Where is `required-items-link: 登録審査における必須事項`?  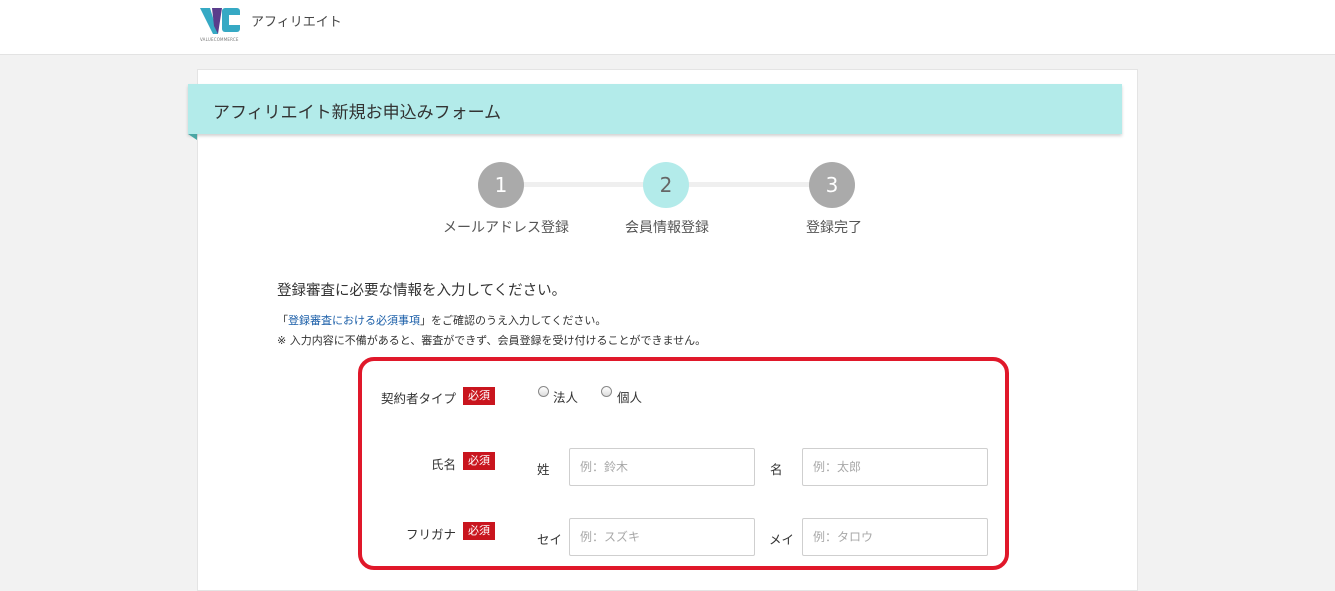 required-items-link: 登録審査における必須事項 is located at coordinates (354, 320).